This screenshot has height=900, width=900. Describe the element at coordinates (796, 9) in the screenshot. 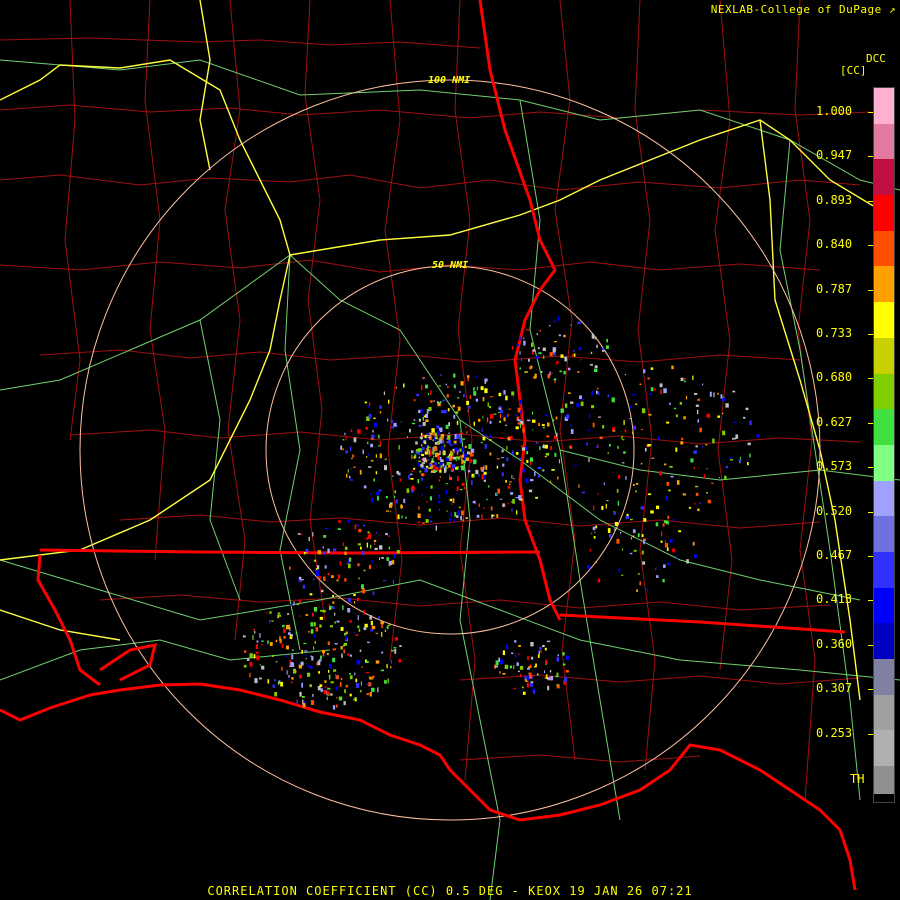

I see `credit-text: NEXLAB-College of DuPage` at that location.